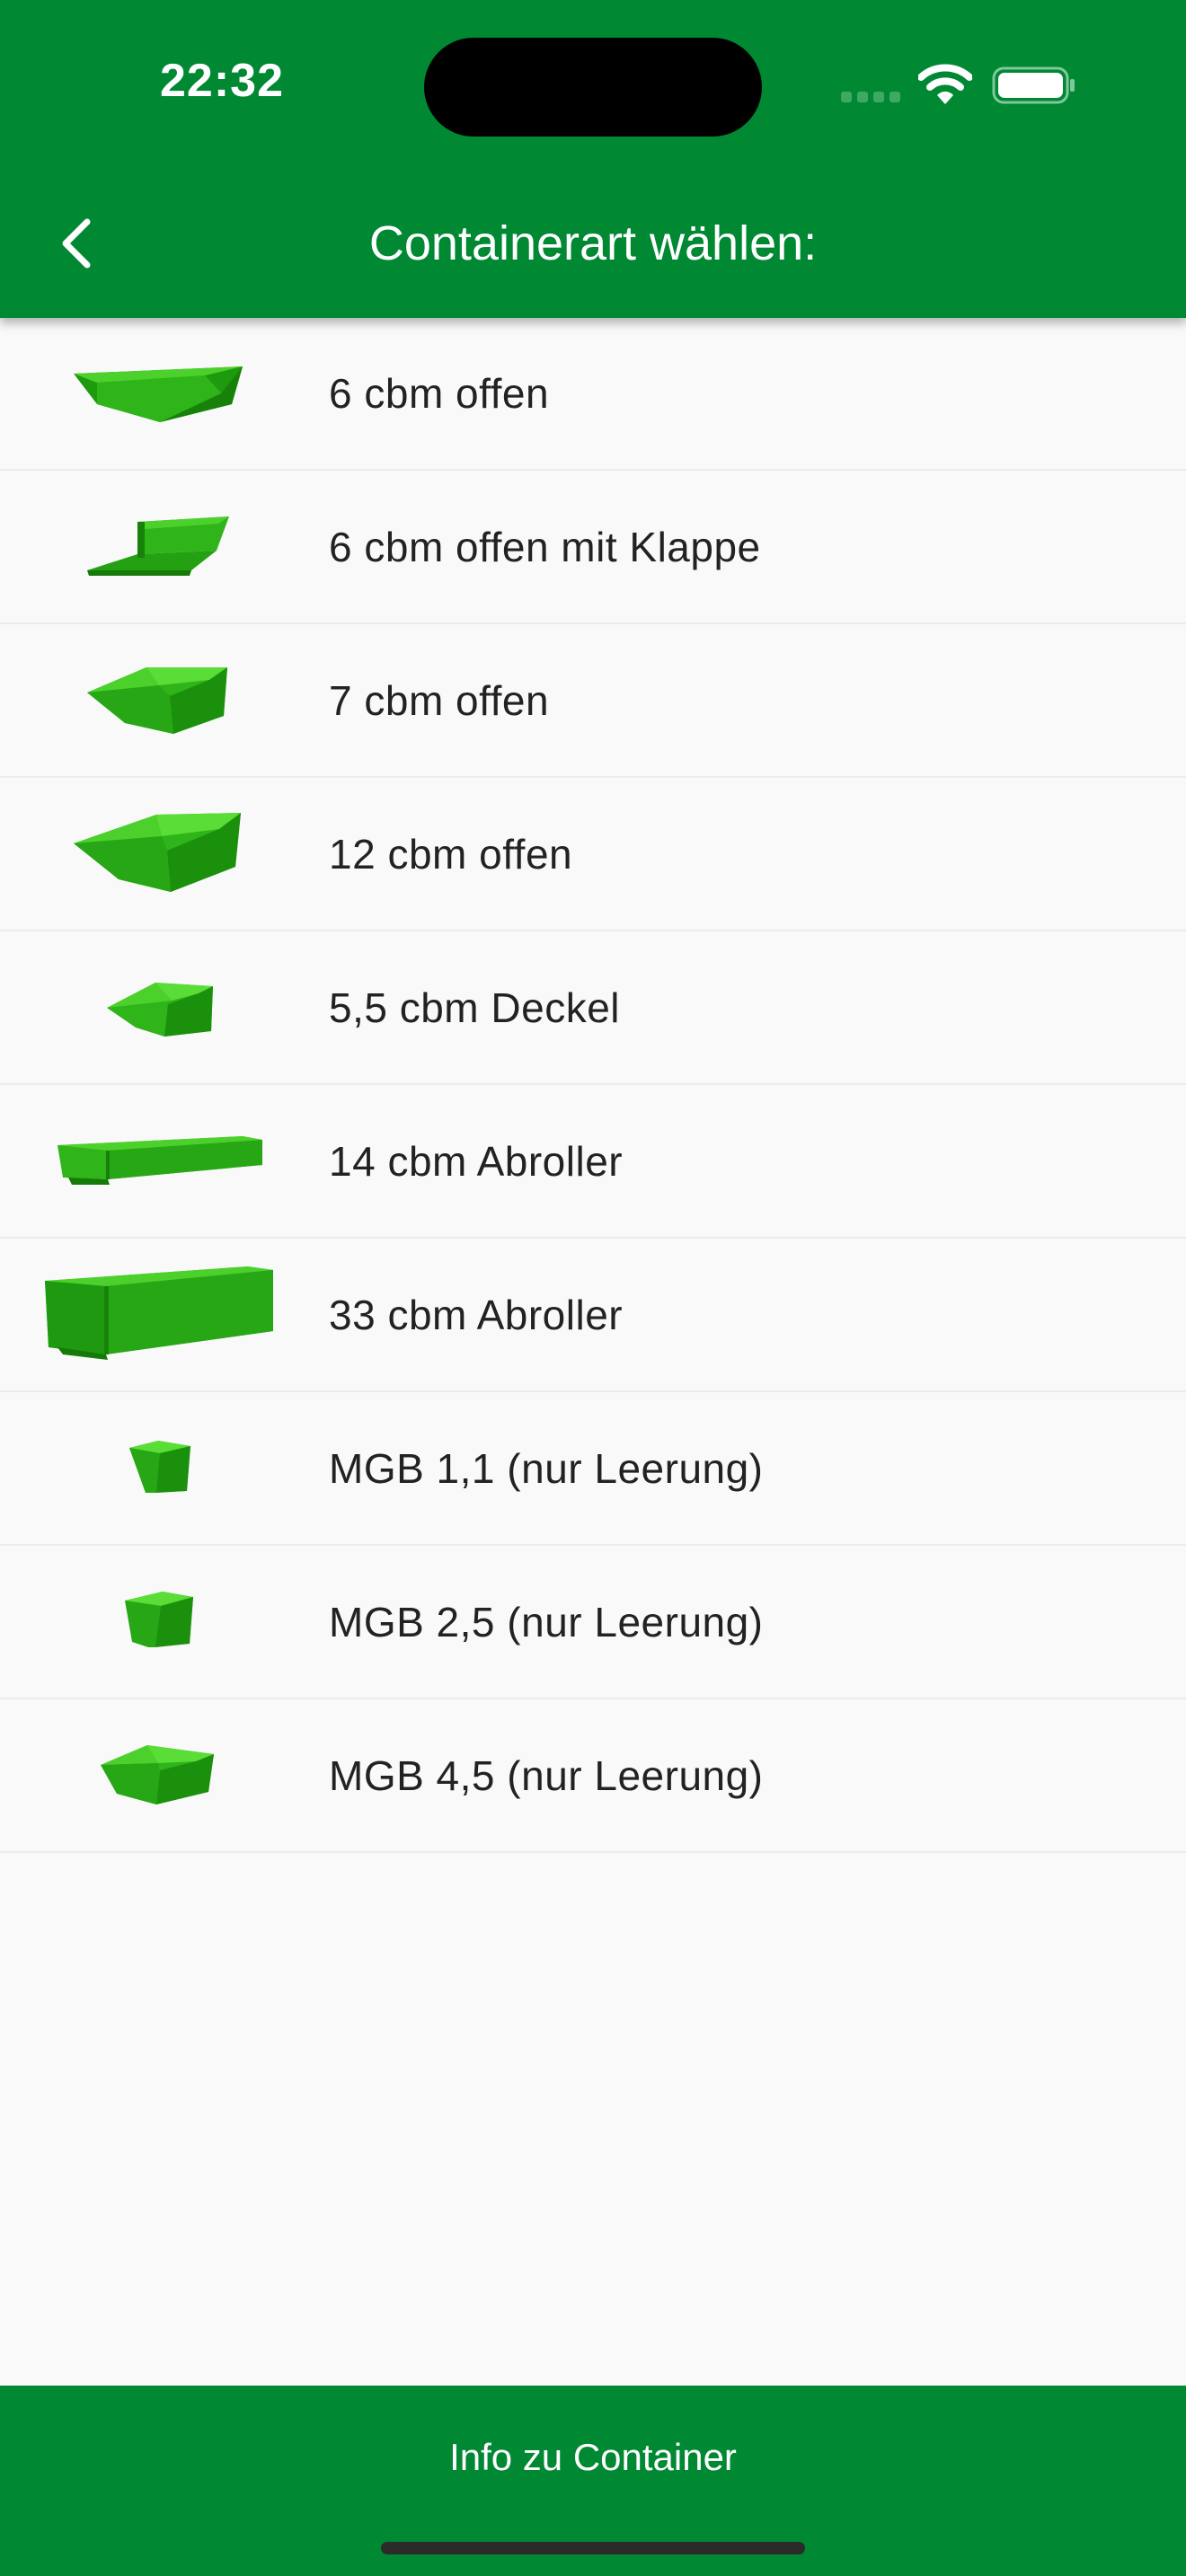 This screenshot has height=2576, width=1186. I want to click on container-item: MGB 1,1 (nur Leerung), so click(593, 1469).